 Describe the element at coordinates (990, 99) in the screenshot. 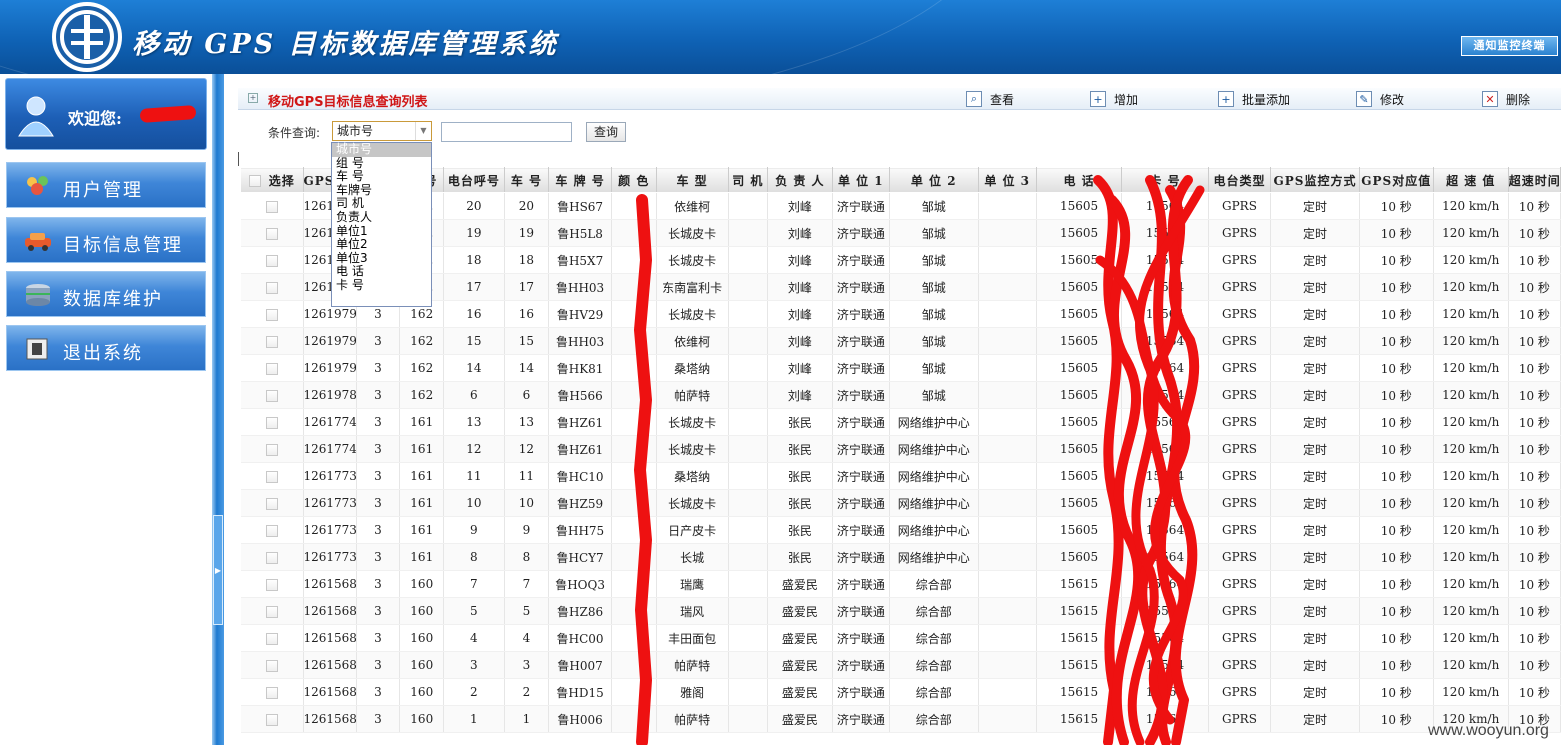

I see `view-button: ⌕ 查看` at that location.